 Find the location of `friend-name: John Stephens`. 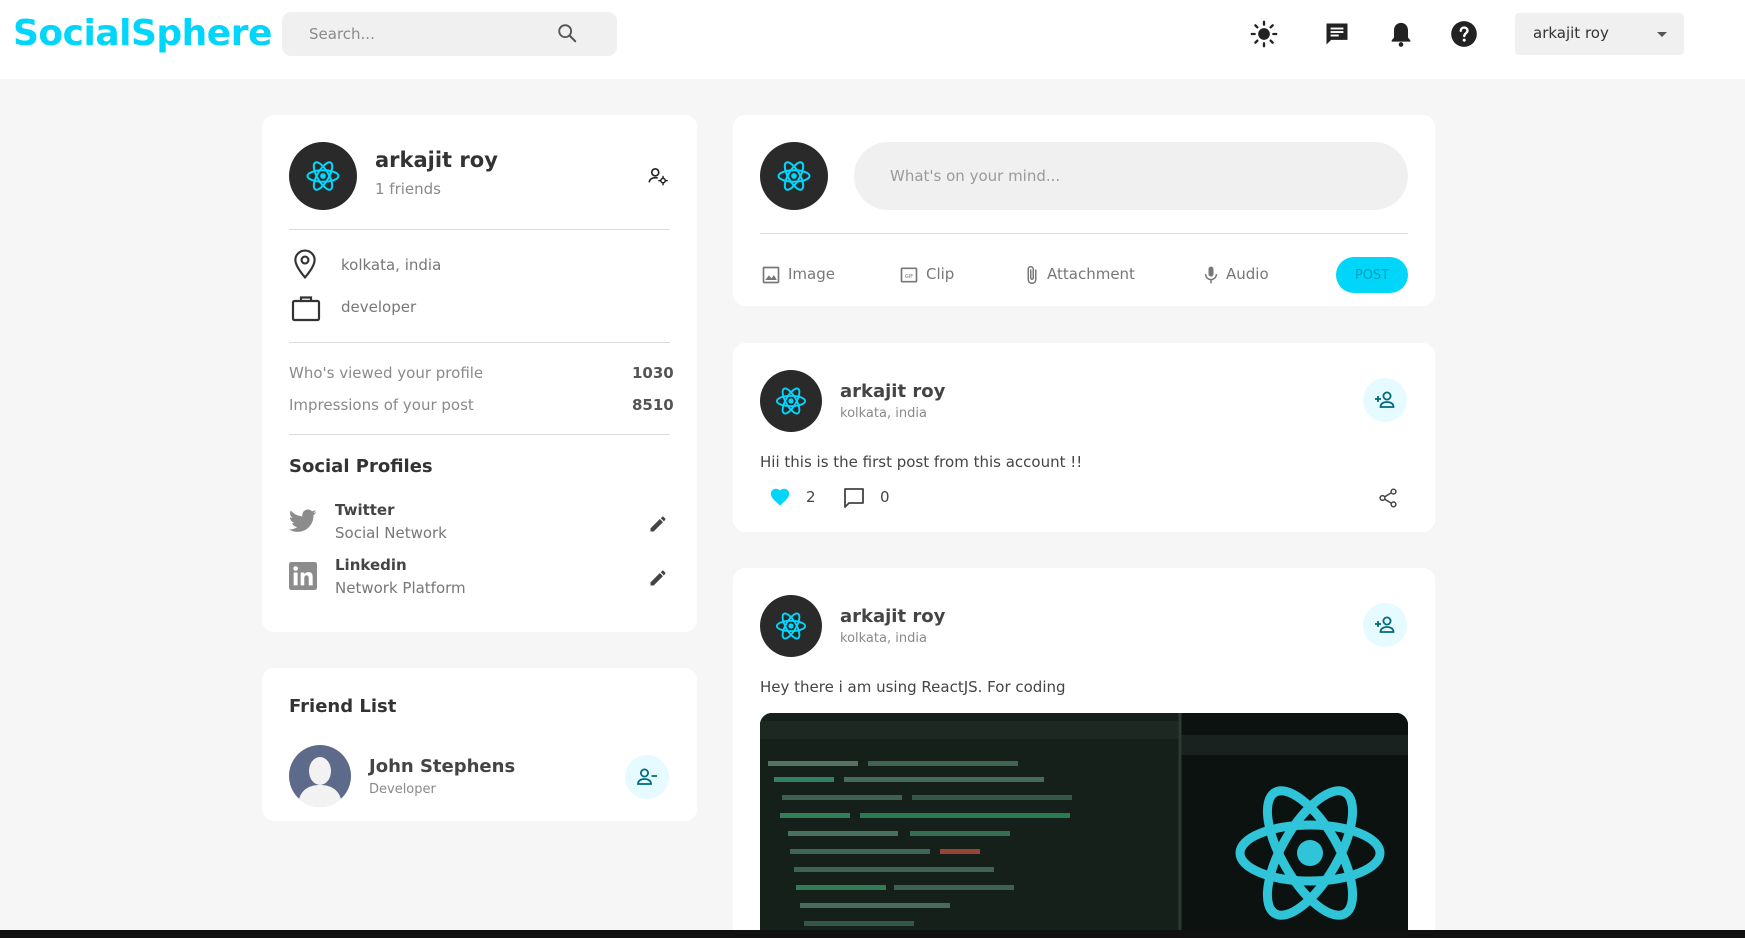

friend-name: John Stephens is located at coordinates (442, 766).